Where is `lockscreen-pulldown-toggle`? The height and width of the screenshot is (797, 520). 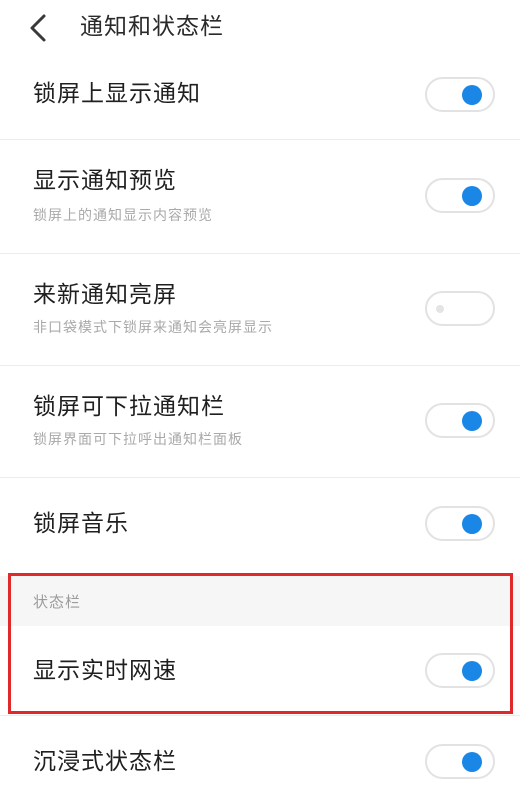
lockscreen-pulldown-toggle is located at coordinates (460, 420).